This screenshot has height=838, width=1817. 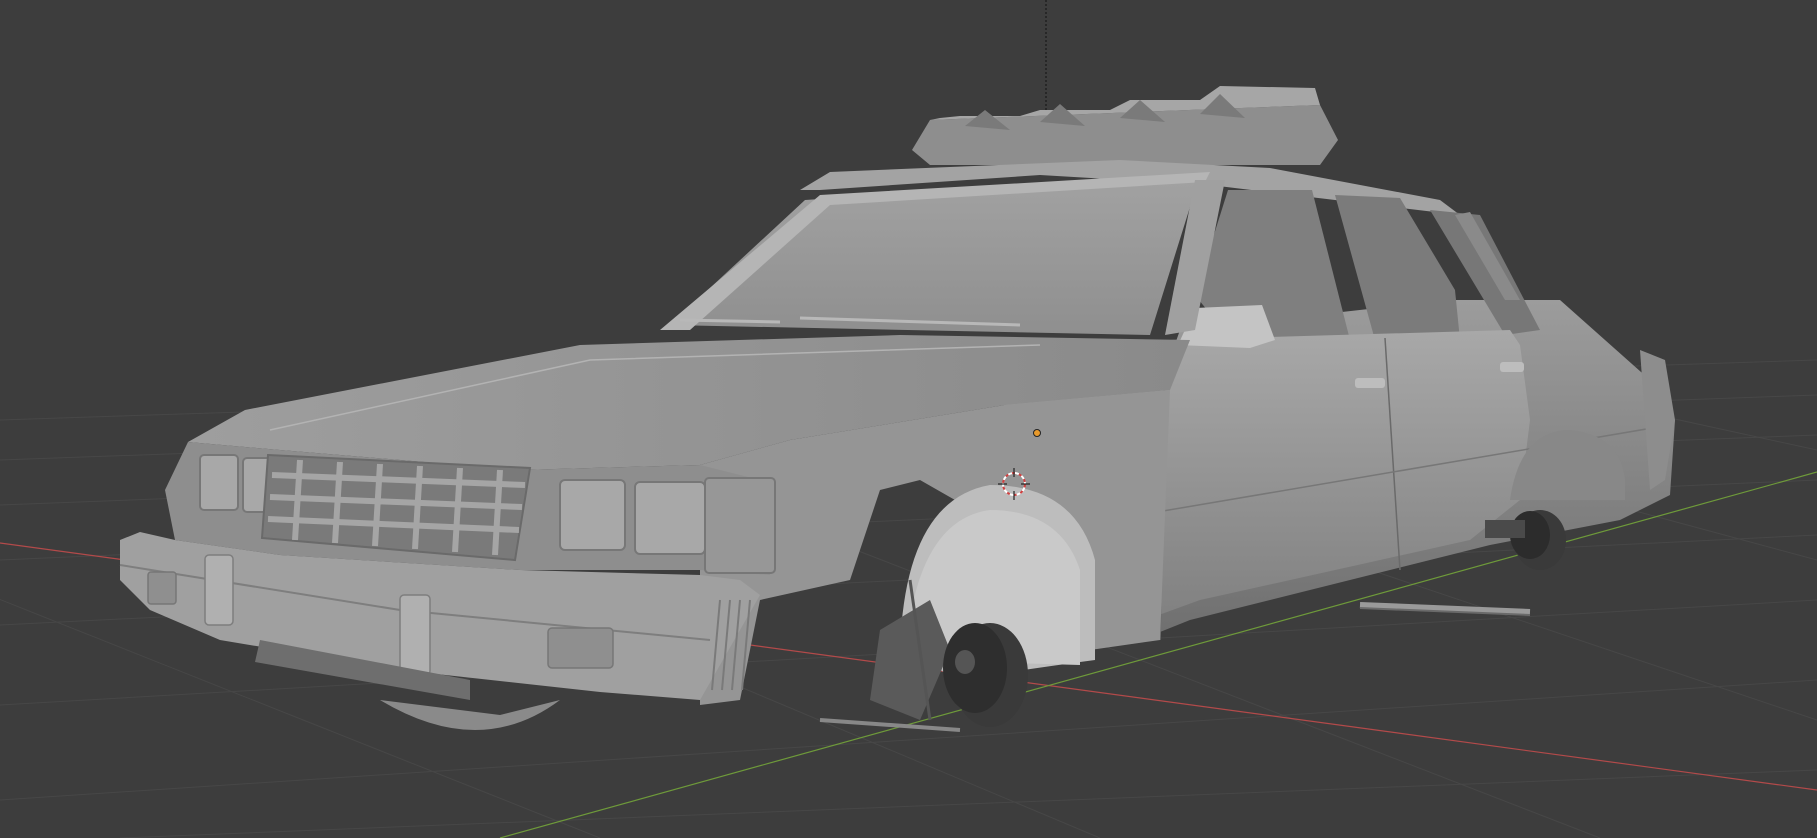 I want to click on rear-door-handle, so click(x=1512, y=367).